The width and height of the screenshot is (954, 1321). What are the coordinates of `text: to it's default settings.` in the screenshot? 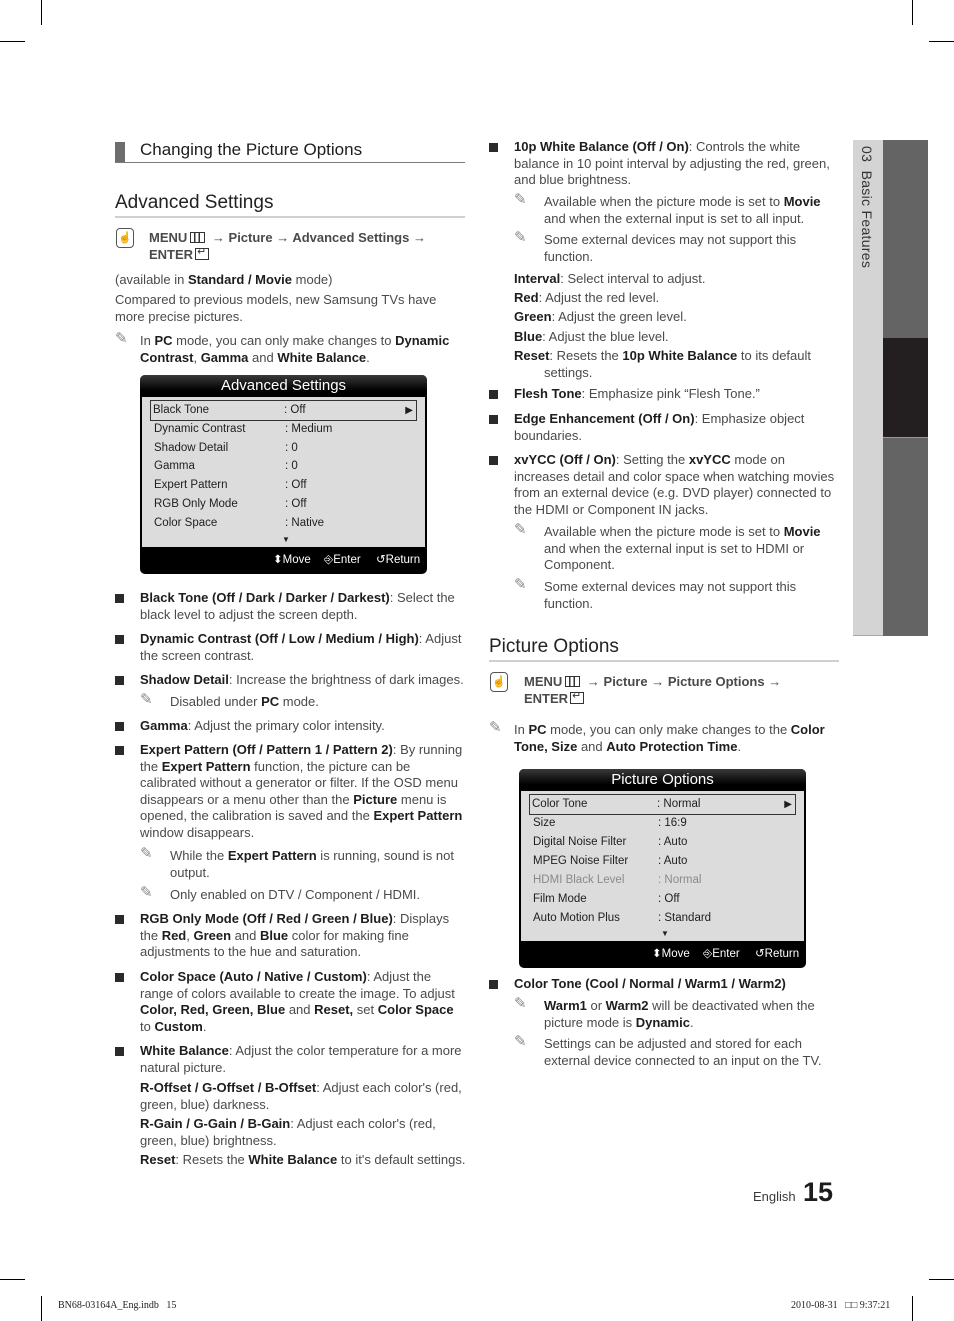 It's located at (401, 1159).